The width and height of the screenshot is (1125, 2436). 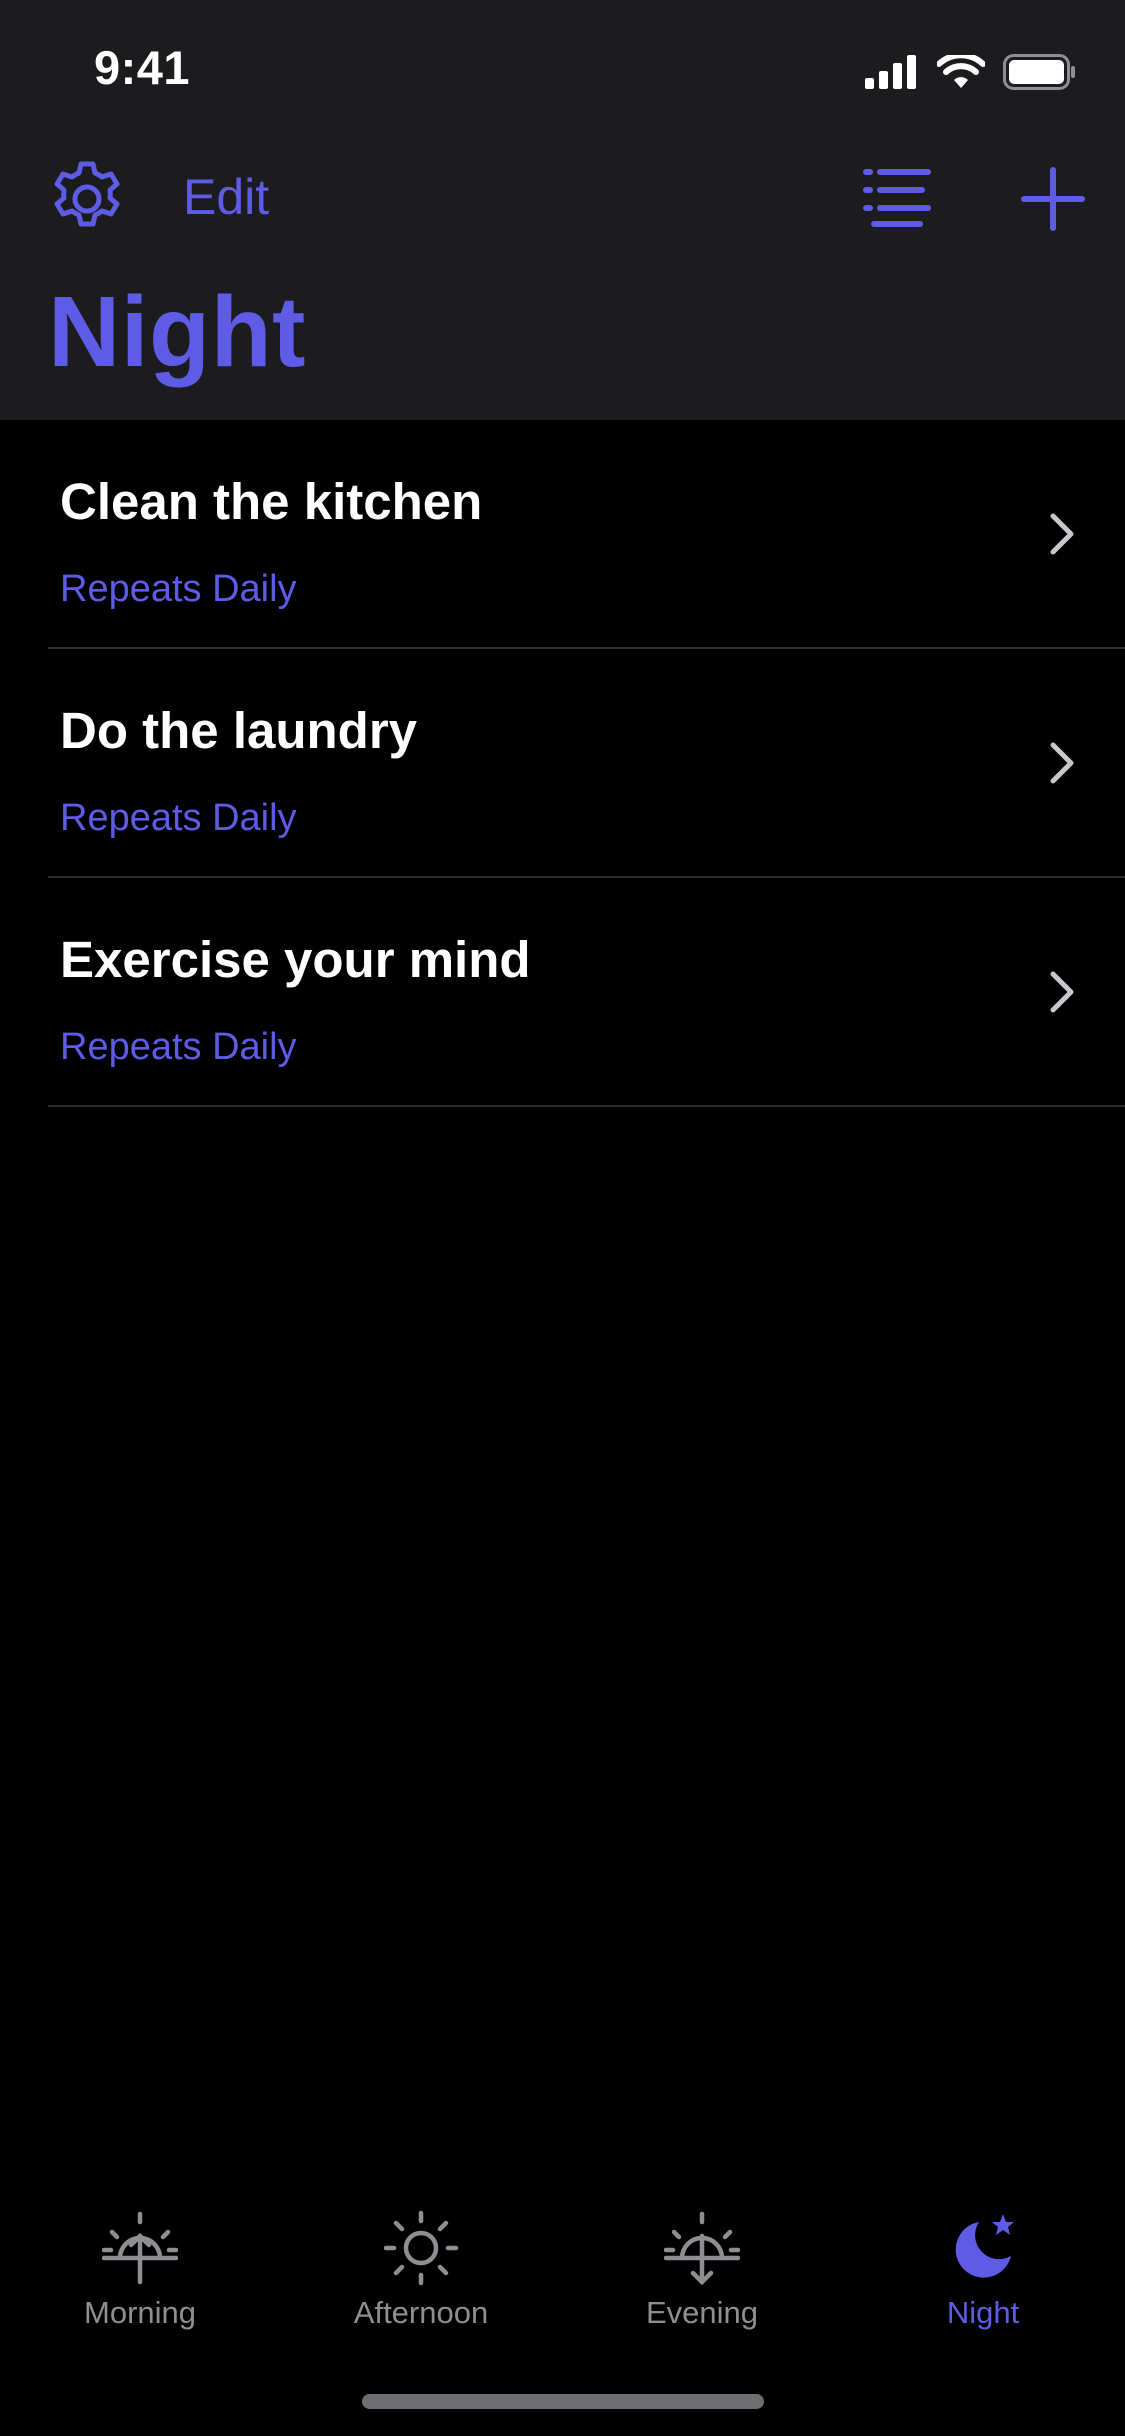 What do you see at coordinates (140, 2248) in the screenshot?
I see `sunrise-icon` at bounding box center [140, 2248].